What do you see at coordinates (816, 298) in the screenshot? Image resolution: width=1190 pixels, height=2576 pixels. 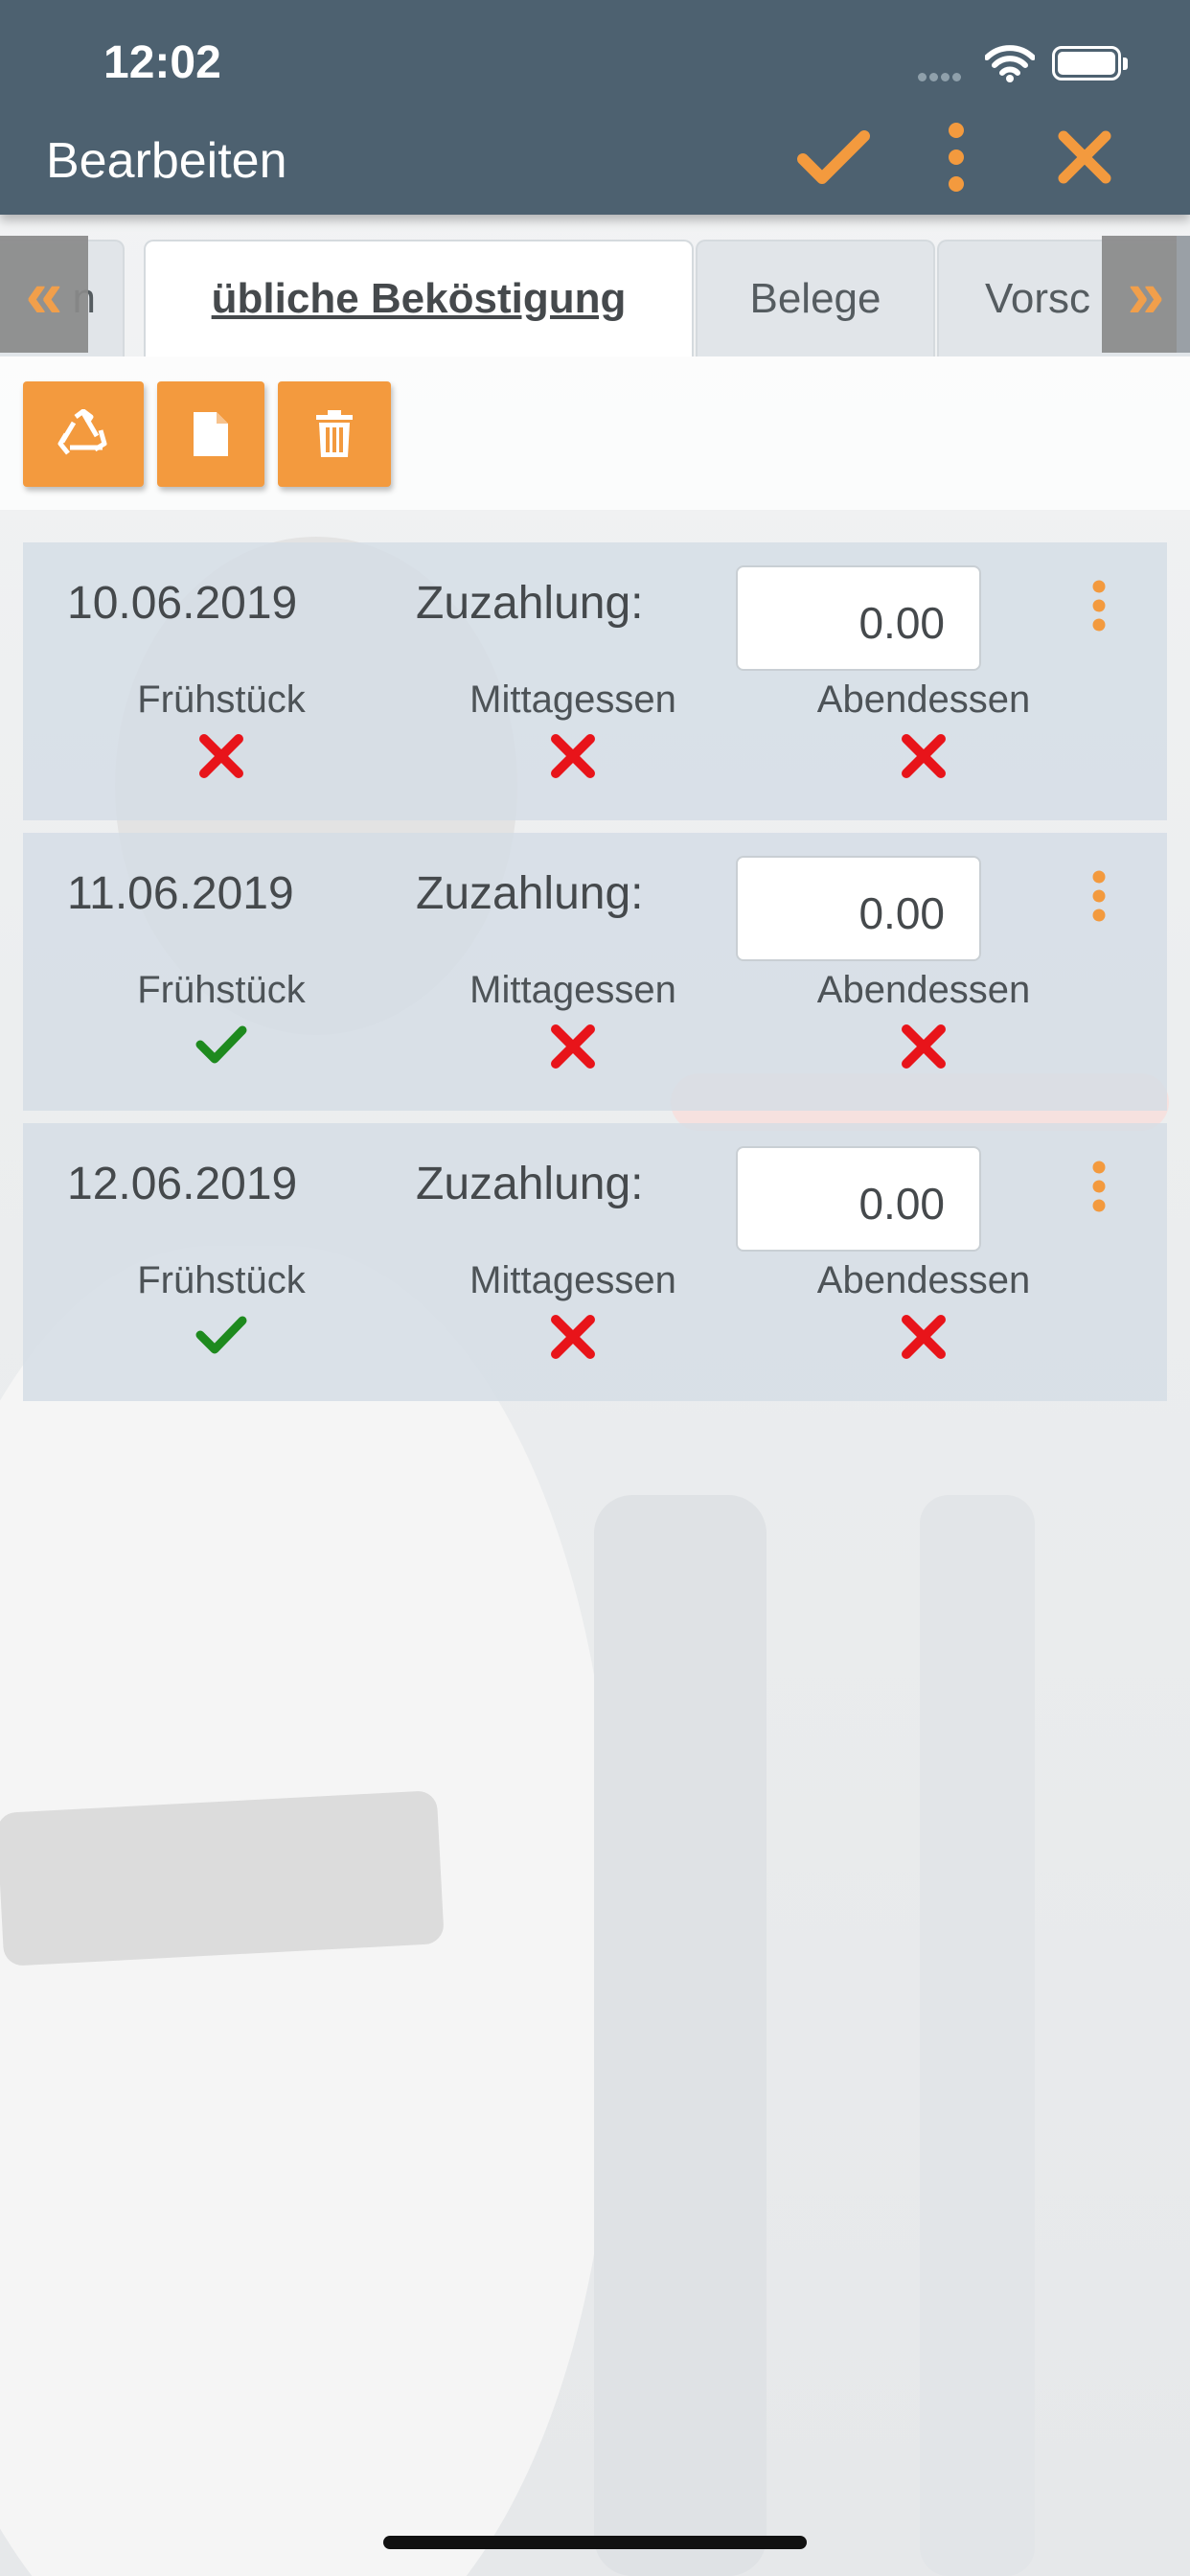 I see `tab-belege: Belege` at bounding box center [816, 298].